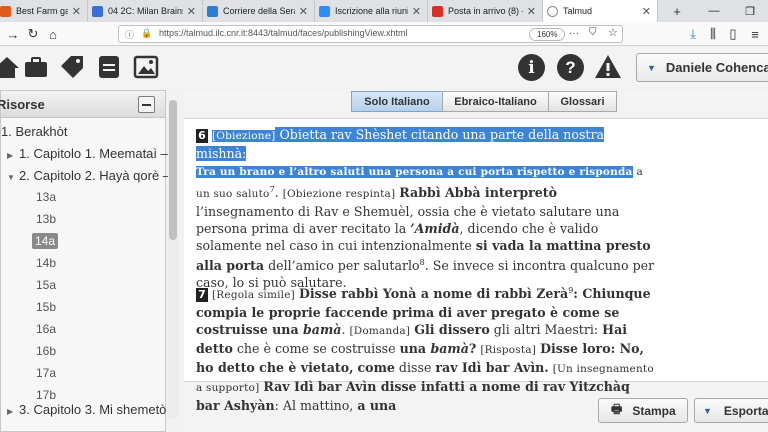 The image size is (768, 432). I want to click on tree-node-berakhot: 1. Berakhòt, so click(34, 131).